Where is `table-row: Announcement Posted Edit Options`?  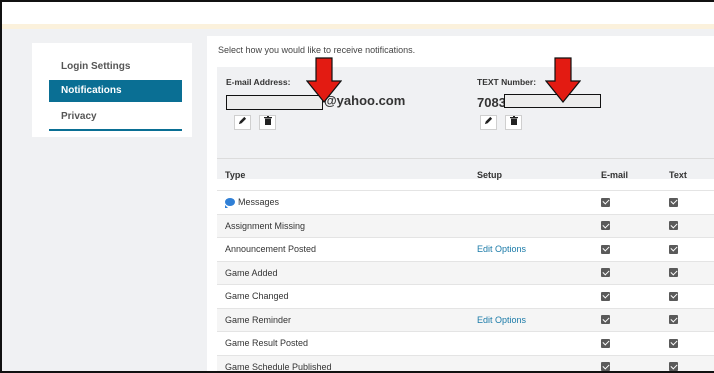
table-row: Announcement Posted Edit Options is located at coordinates (465, 250).